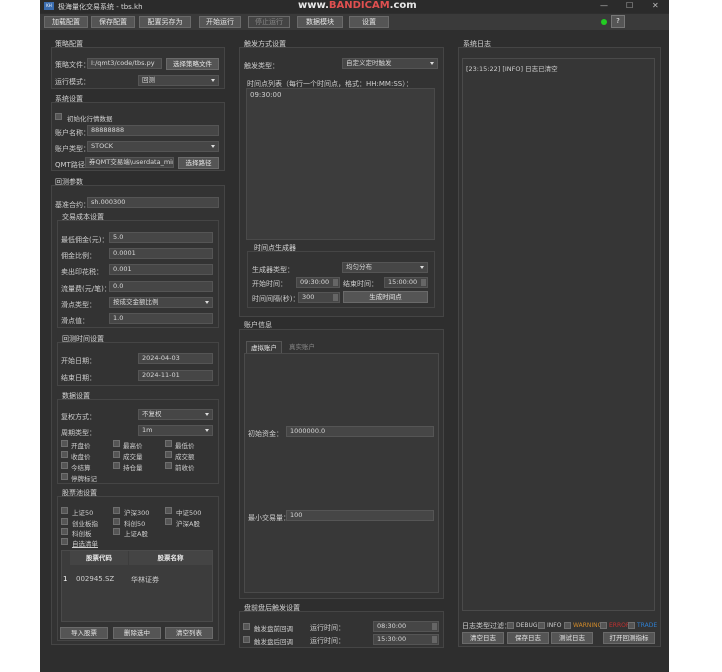 Image resolution: width=722 pixels, height=672 pixels. I want to click on field-label: 最高价, so click(133, 446).